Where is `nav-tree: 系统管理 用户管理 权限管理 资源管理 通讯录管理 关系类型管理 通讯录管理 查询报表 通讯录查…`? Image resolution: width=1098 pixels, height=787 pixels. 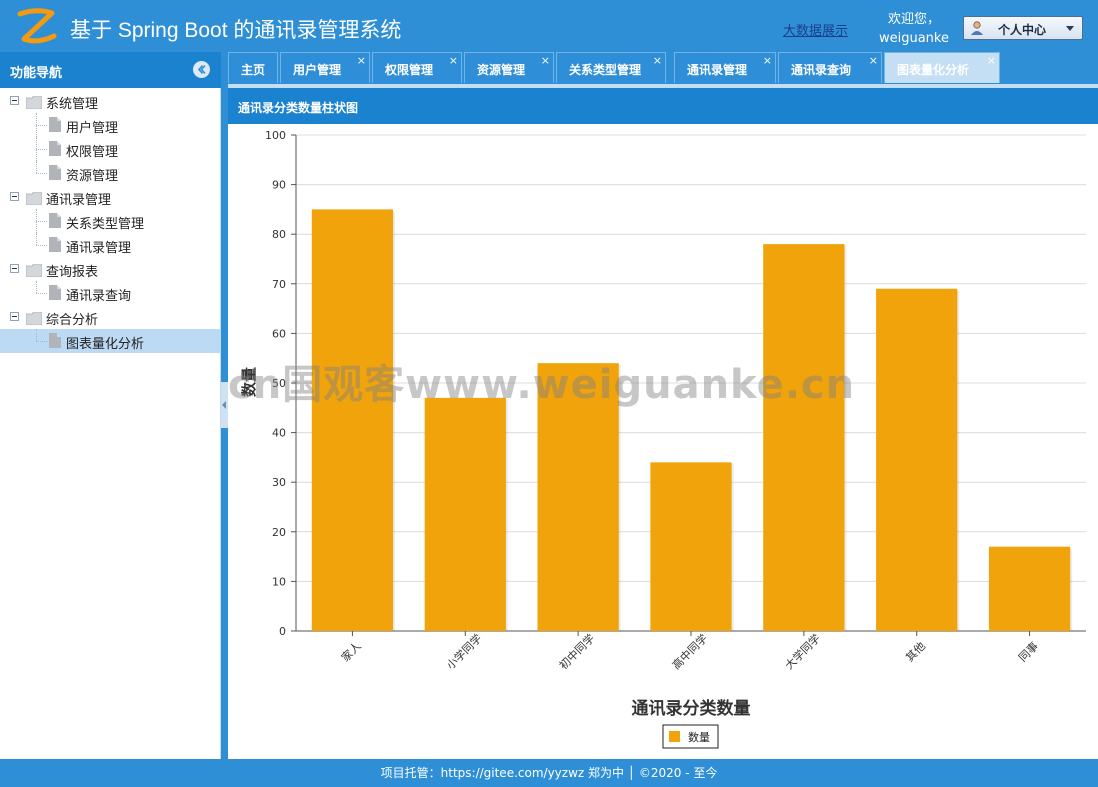 nav-tree: 系统管理 用户管理 权限管理 资源管理 通讯录管理 关系类型管理 通讯录管理 查询报表 通讯录查… is located at coordinates (110, 221).